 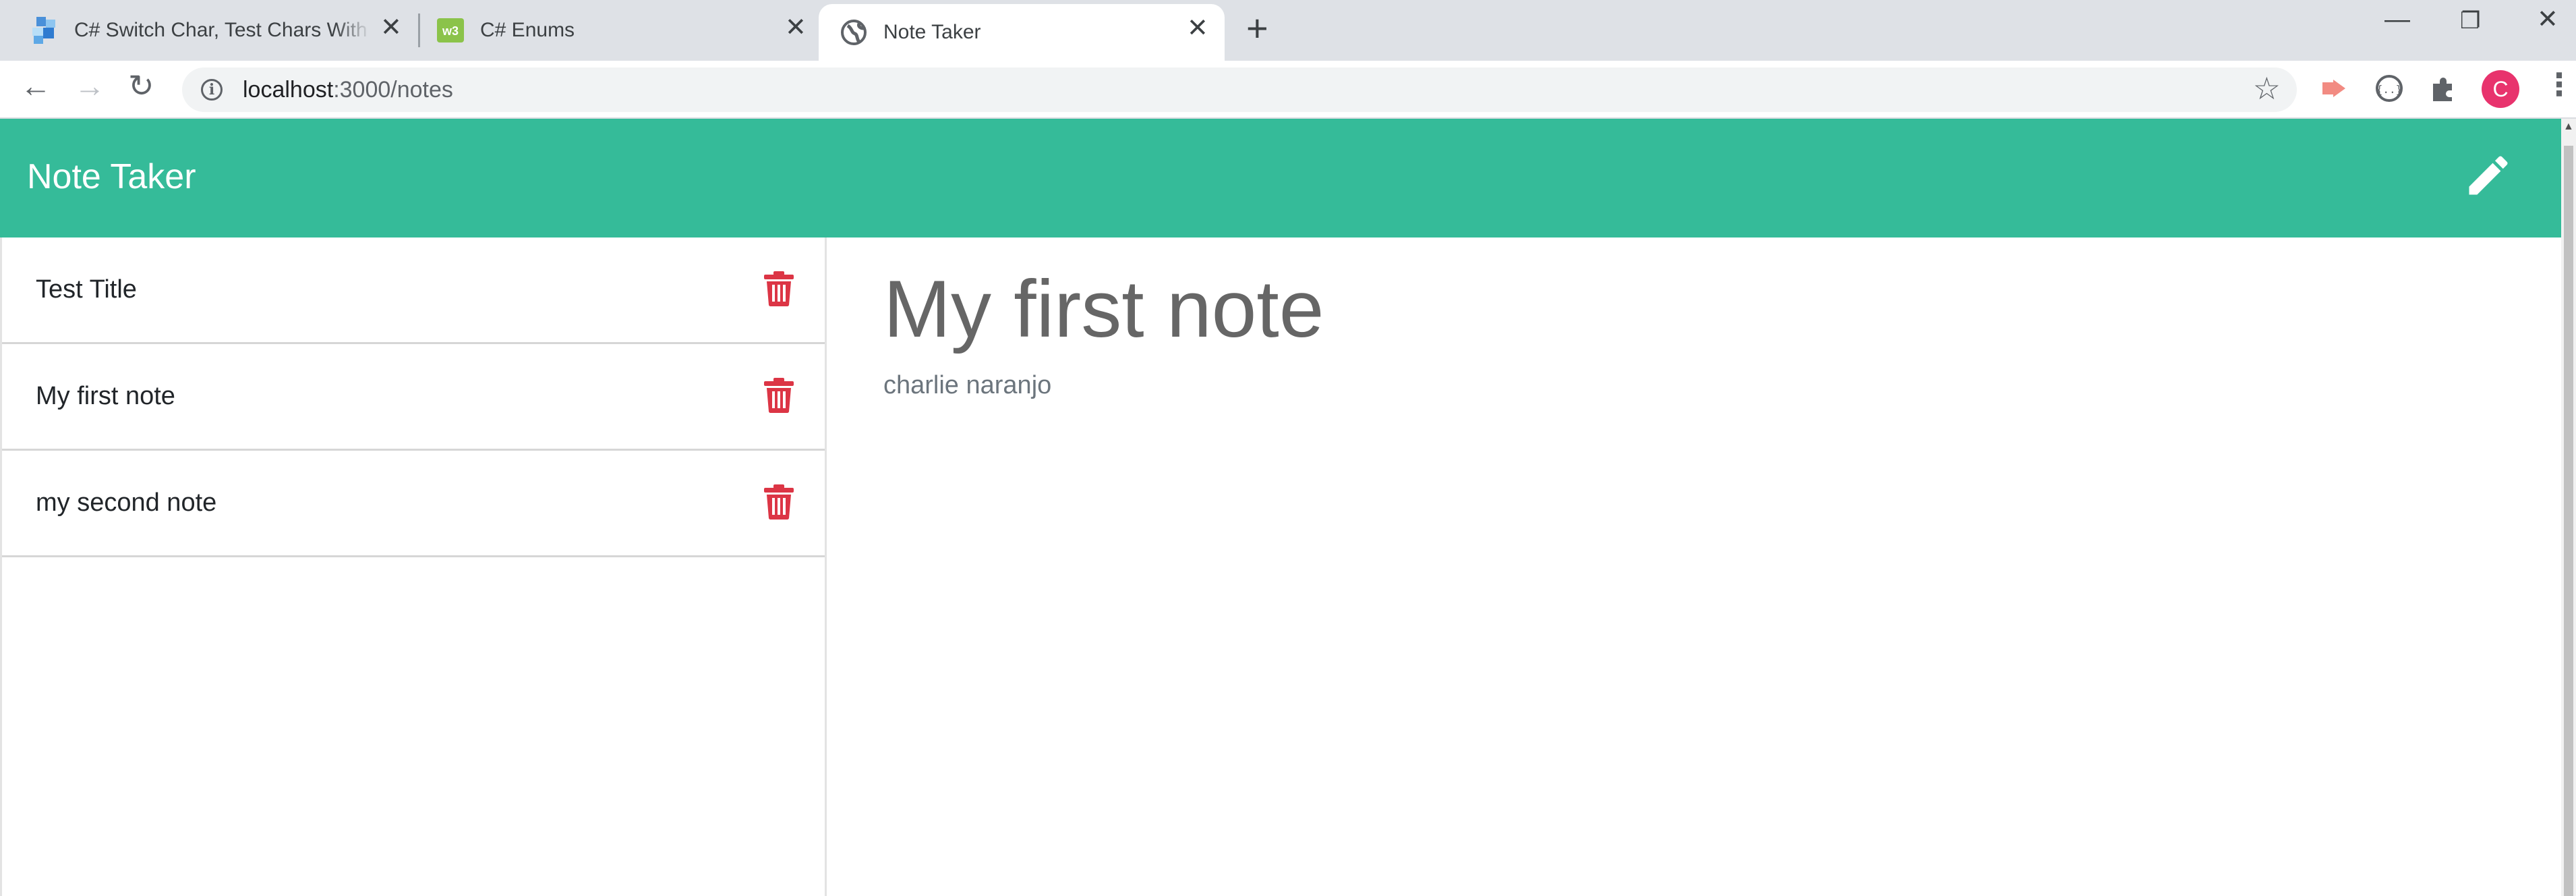 I want to click on navbar: Note Taker, so click(x=1280, y=178).